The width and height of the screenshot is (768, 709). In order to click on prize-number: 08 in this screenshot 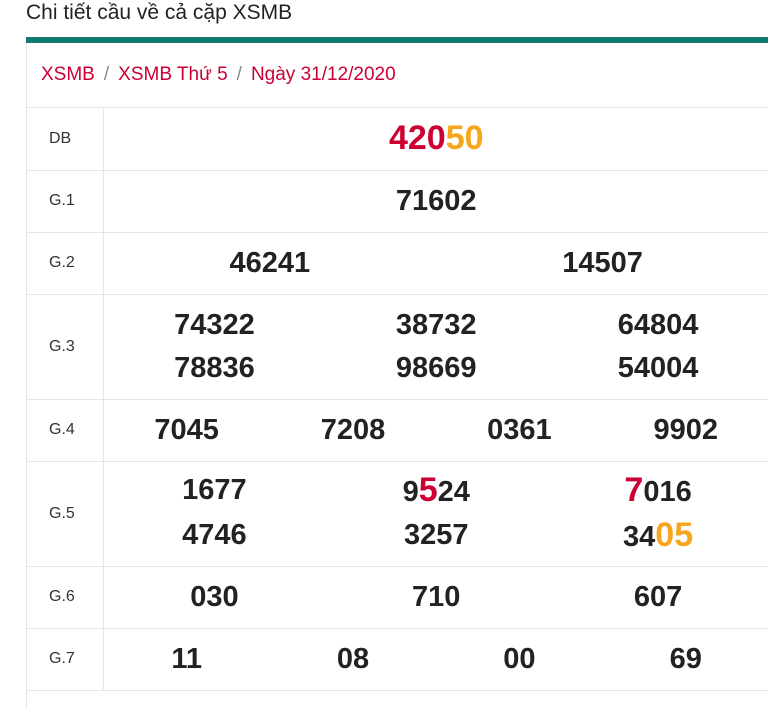, I will do `click(353, 658)`.